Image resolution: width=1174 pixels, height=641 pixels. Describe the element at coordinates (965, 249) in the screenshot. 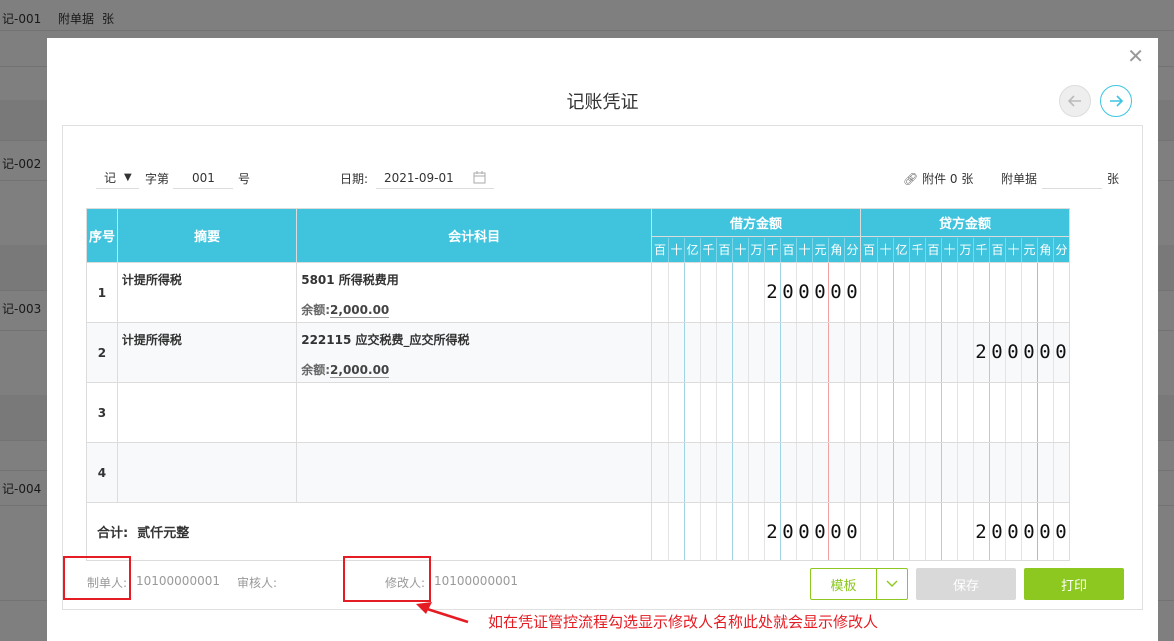

I see `credit-digit-units: 百十亿千百十万千百十元角分` at that location.